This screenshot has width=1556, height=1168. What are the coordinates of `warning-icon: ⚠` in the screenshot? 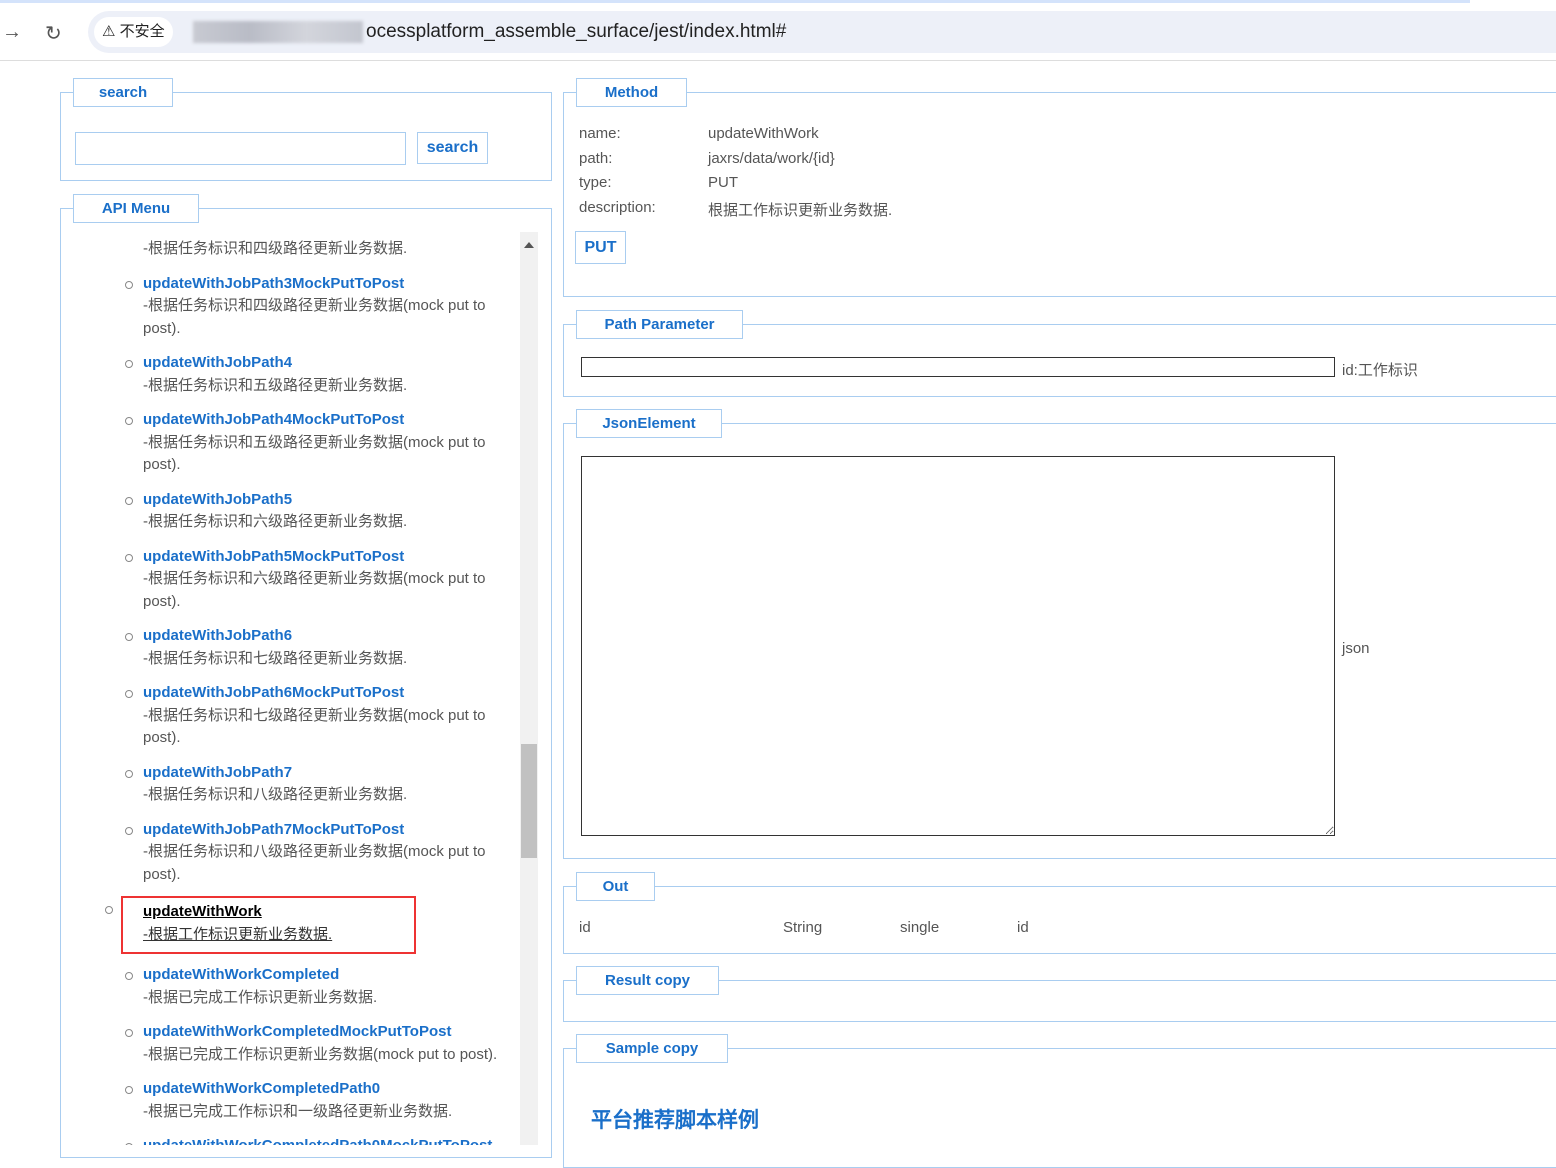 It's located at (109, 31).